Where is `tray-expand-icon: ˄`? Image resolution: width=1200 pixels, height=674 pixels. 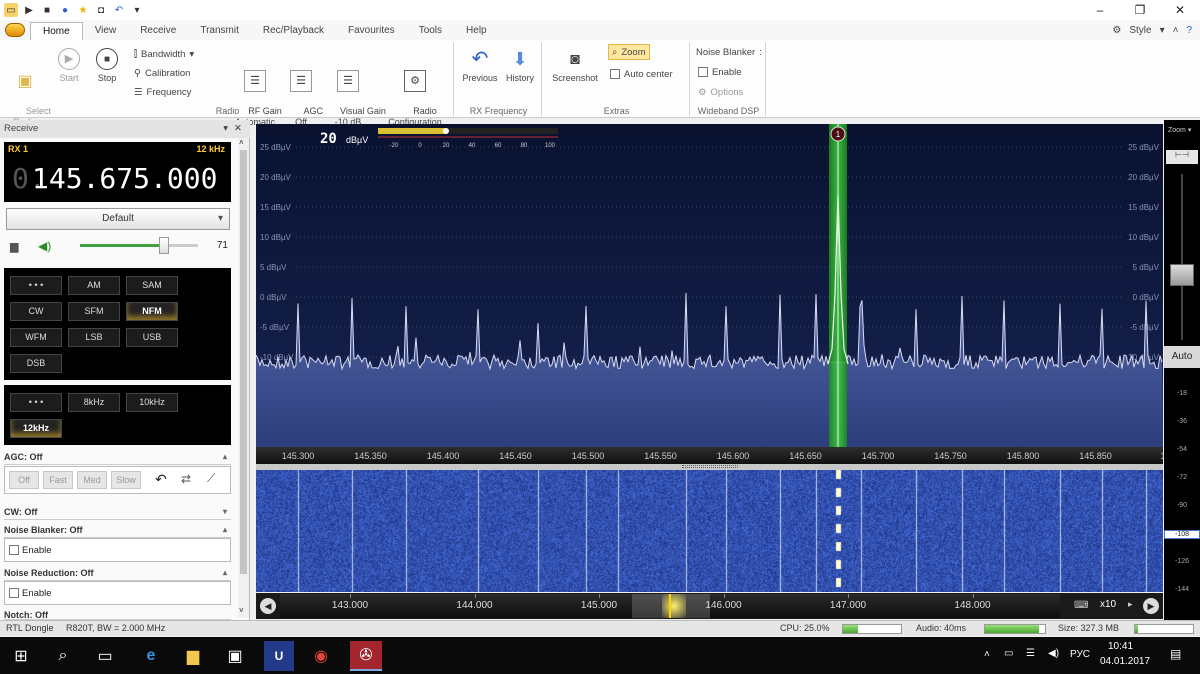 tray-expand-icon: ˄ is located at coordinates (987, 654).